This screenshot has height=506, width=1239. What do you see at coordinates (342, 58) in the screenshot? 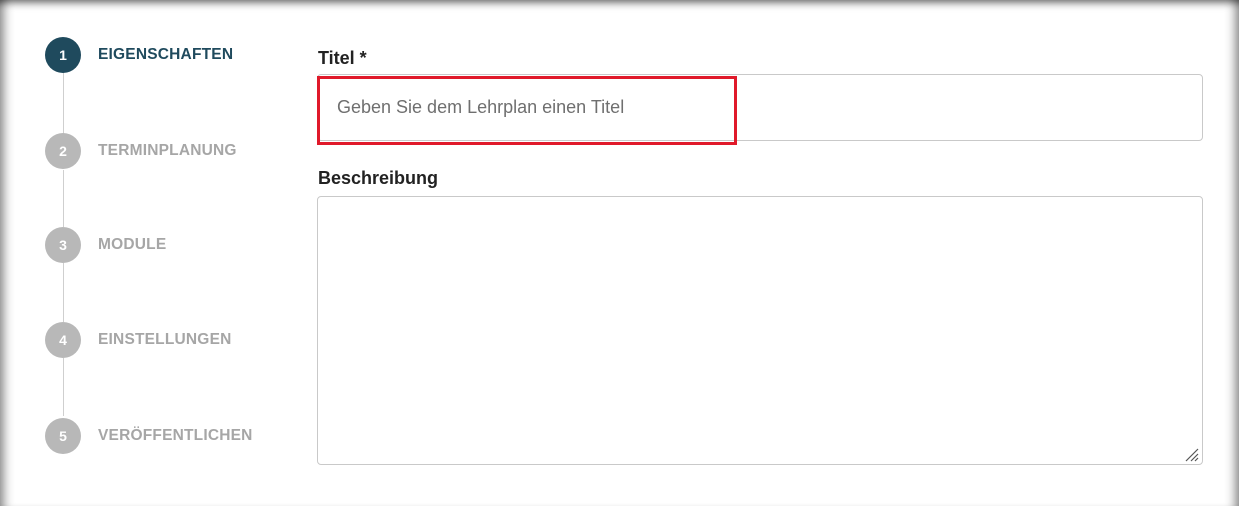
I see `title-field-label: Titel *` at bounding box center [342, 58].